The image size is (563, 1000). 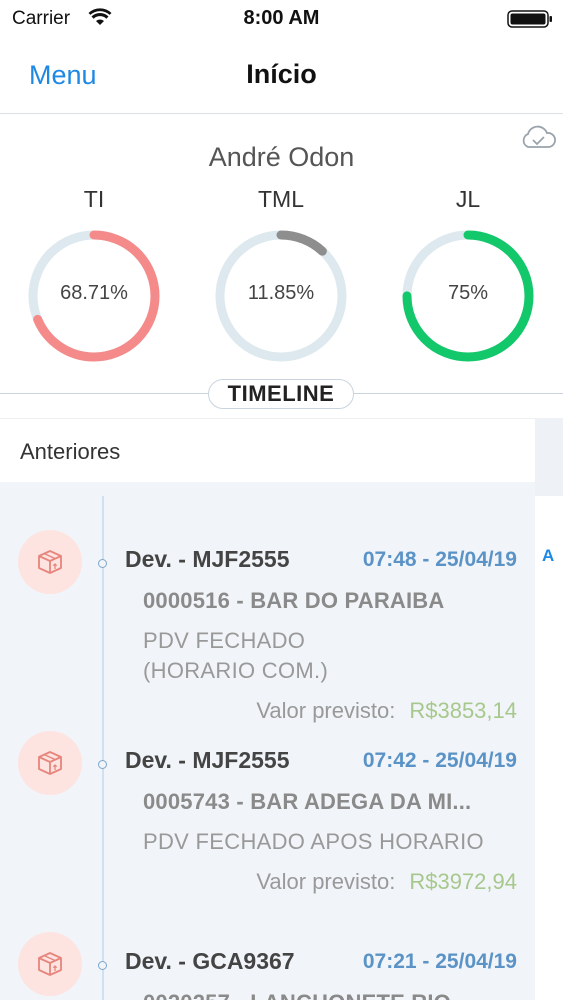 I want to click on battery-icon, so click(x=529, y=19).